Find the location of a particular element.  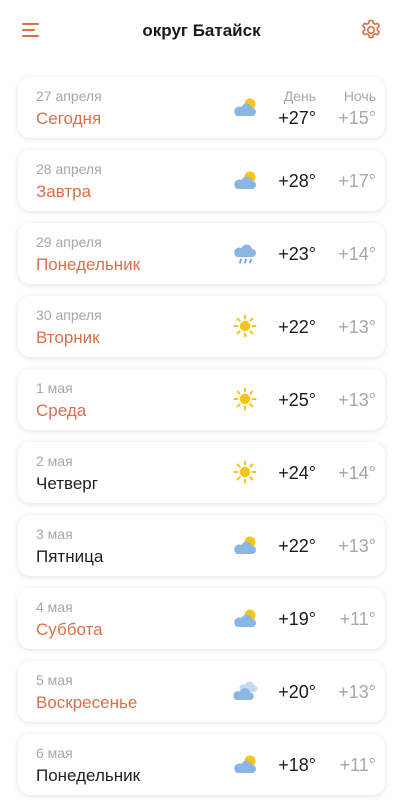

forecast-date: 5 мая is located at coordinates (54, 680).